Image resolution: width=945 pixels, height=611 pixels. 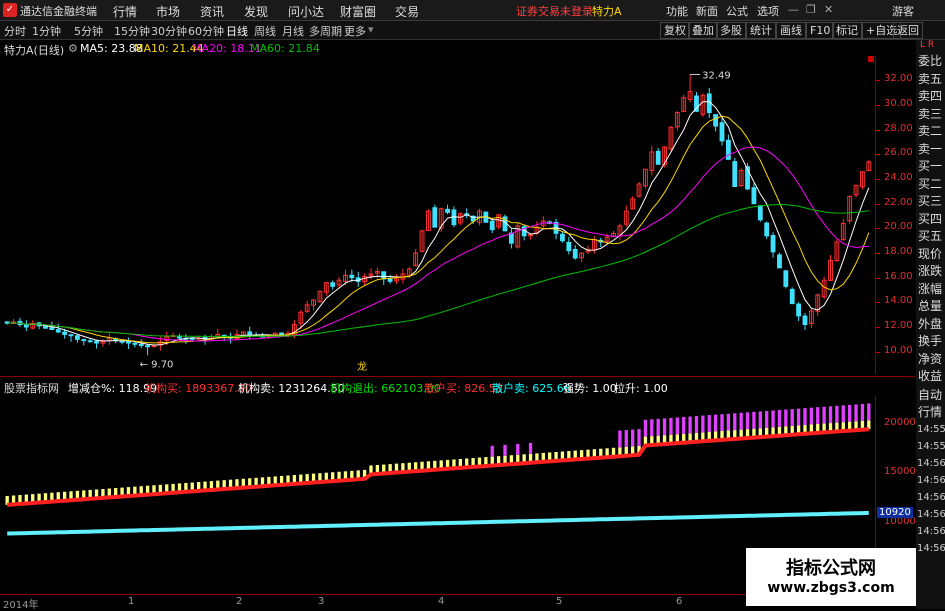 I want to click on date-tick: 2, so click(x=239, y=601).